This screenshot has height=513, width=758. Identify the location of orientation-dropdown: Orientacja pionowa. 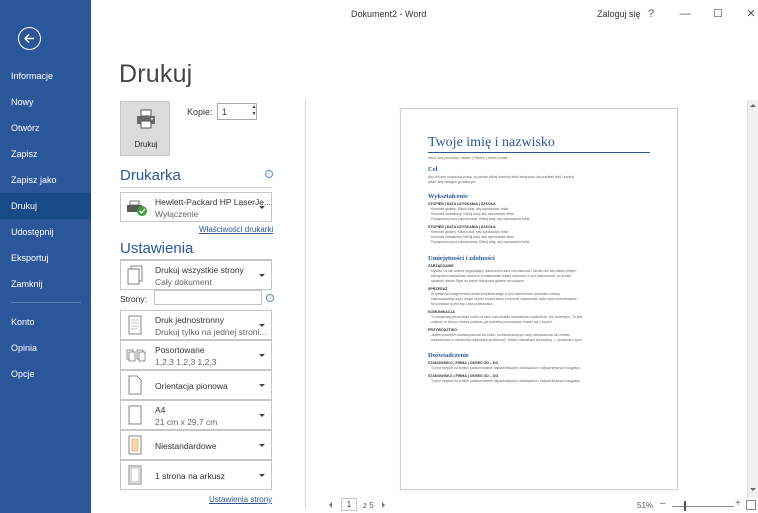
(196, 385).